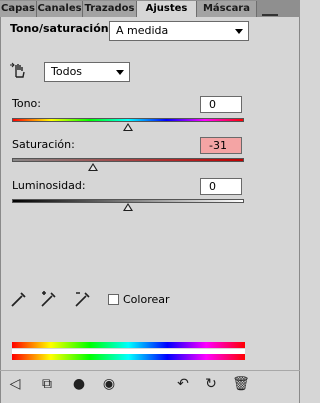 The image size is (320, 403). Describe the element at coordinates (128, 207) in the screenshot. I see `luminosidad-slider-handle` at that location.